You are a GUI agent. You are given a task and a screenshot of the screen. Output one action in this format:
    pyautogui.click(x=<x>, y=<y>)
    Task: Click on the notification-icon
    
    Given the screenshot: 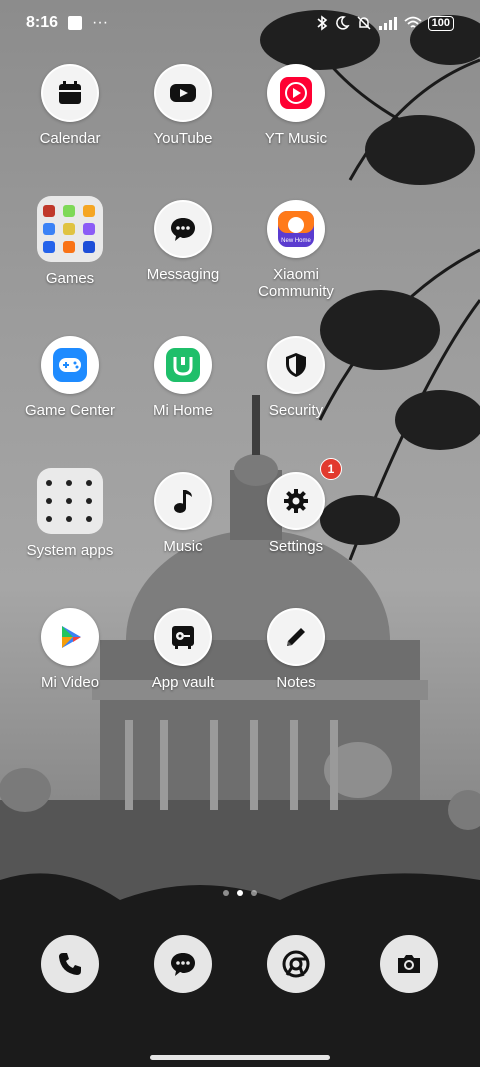 What is the action you would take?
    pyautogui.click(x=75, y=23)
    